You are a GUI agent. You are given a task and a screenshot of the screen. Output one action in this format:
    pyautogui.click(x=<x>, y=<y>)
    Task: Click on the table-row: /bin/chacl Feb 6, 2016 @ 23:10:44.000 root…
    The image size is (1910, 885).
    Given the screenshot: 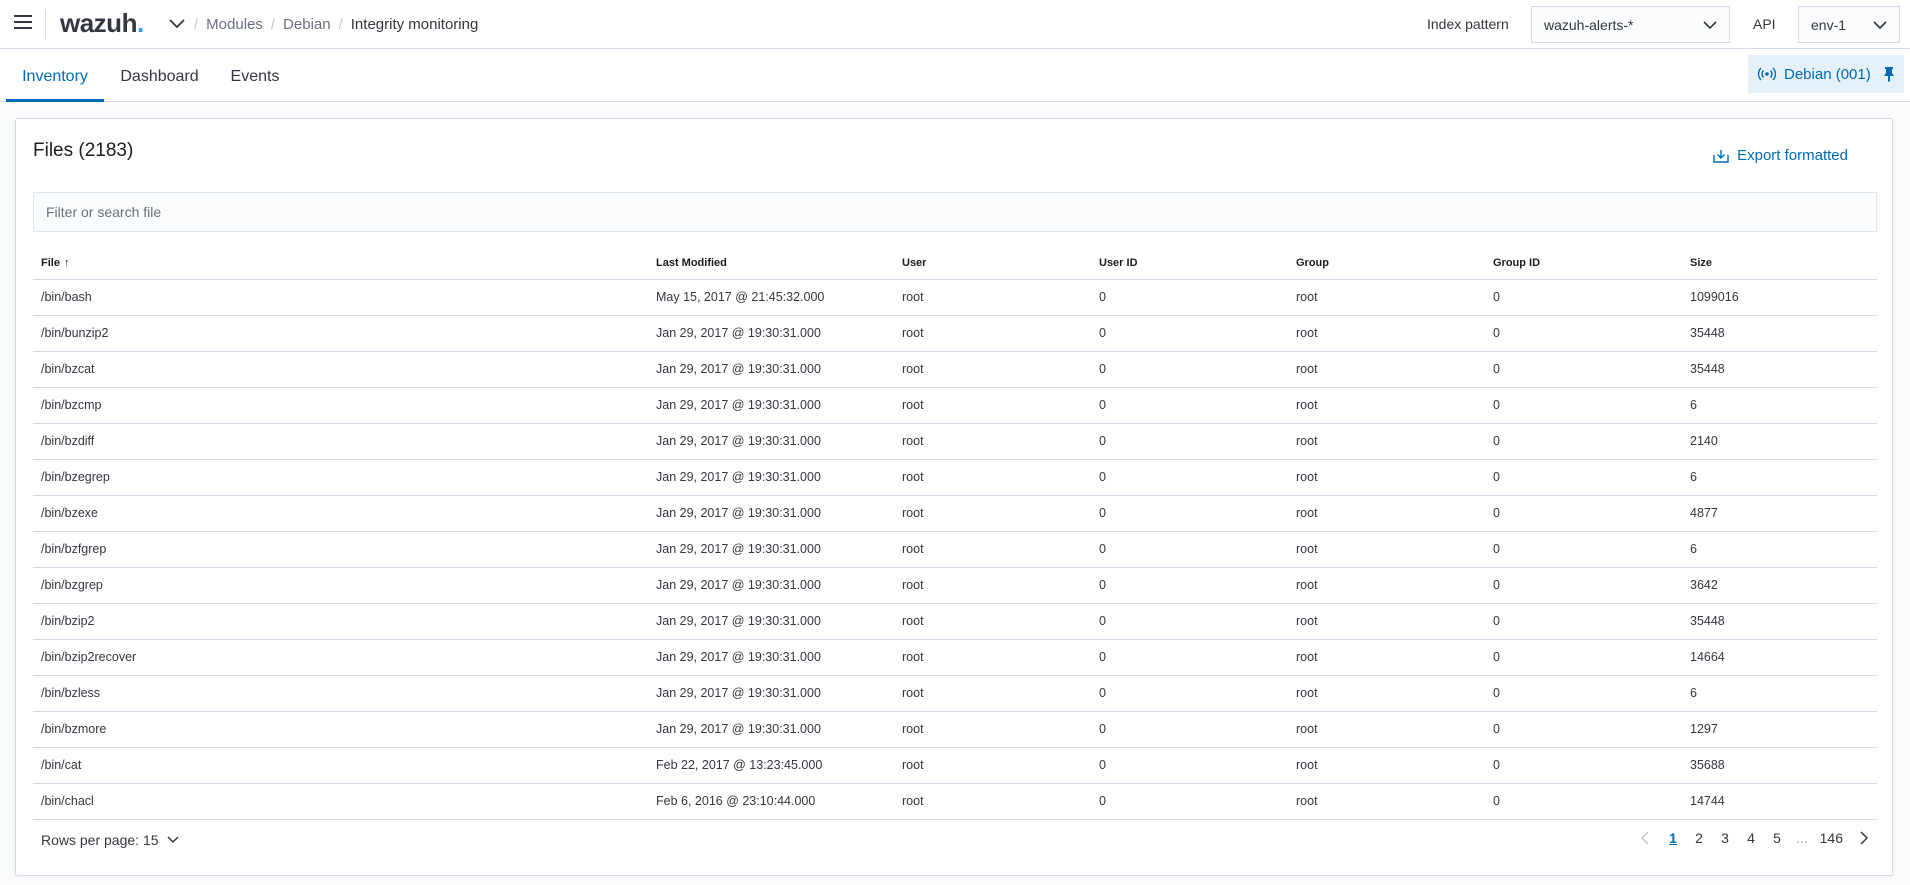 What is the action you would take?
    pyautogui.click(x=955, y=801)
    